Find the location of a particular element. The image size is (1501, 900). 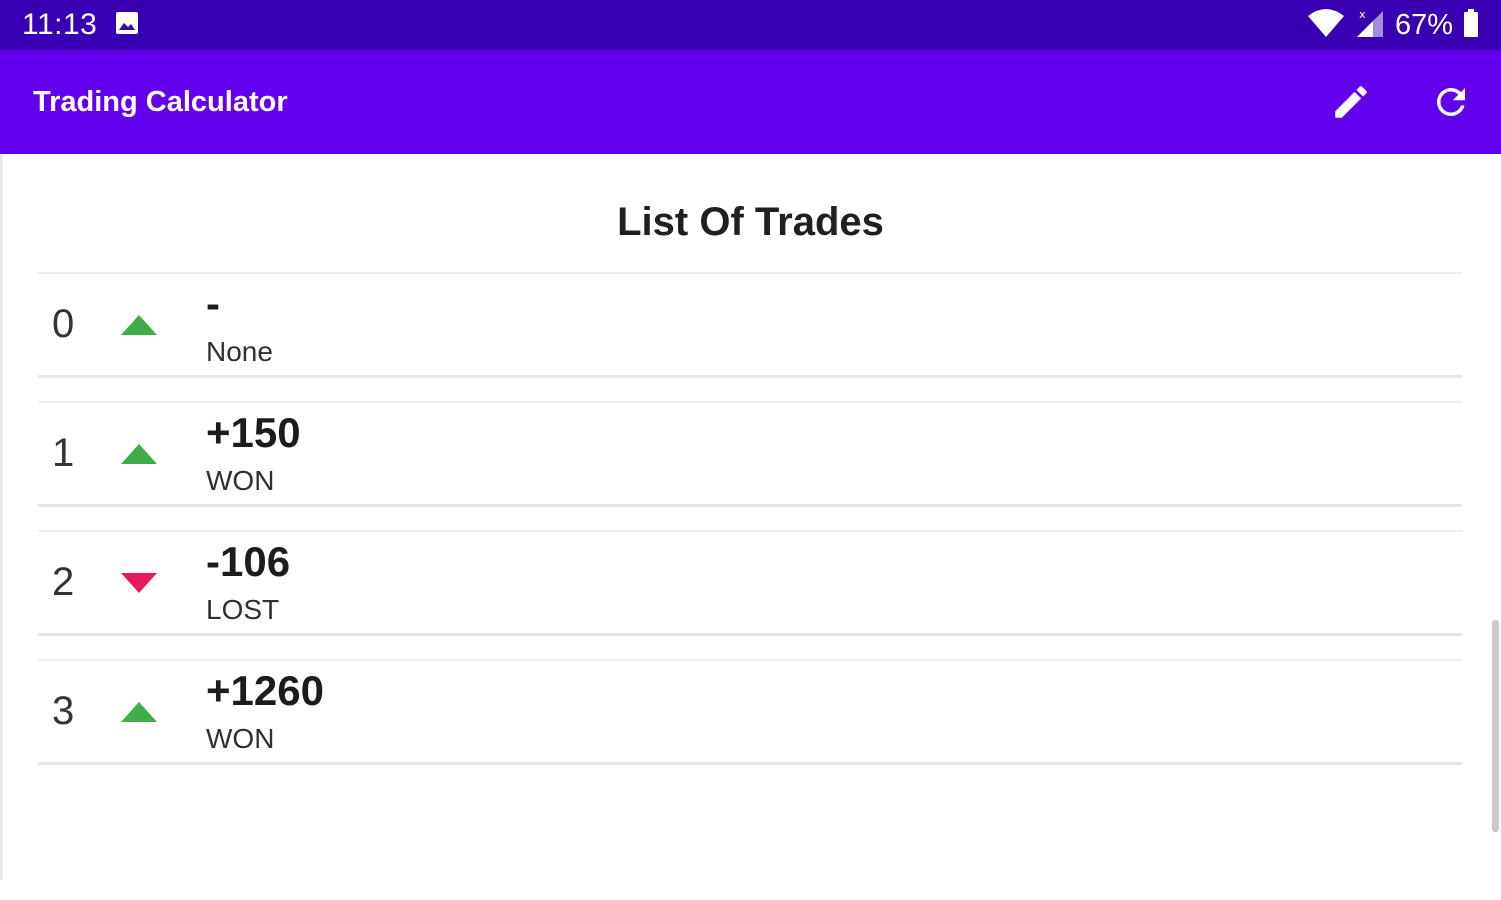

list-title: List Of Trades is located at coordinates (750, 222).